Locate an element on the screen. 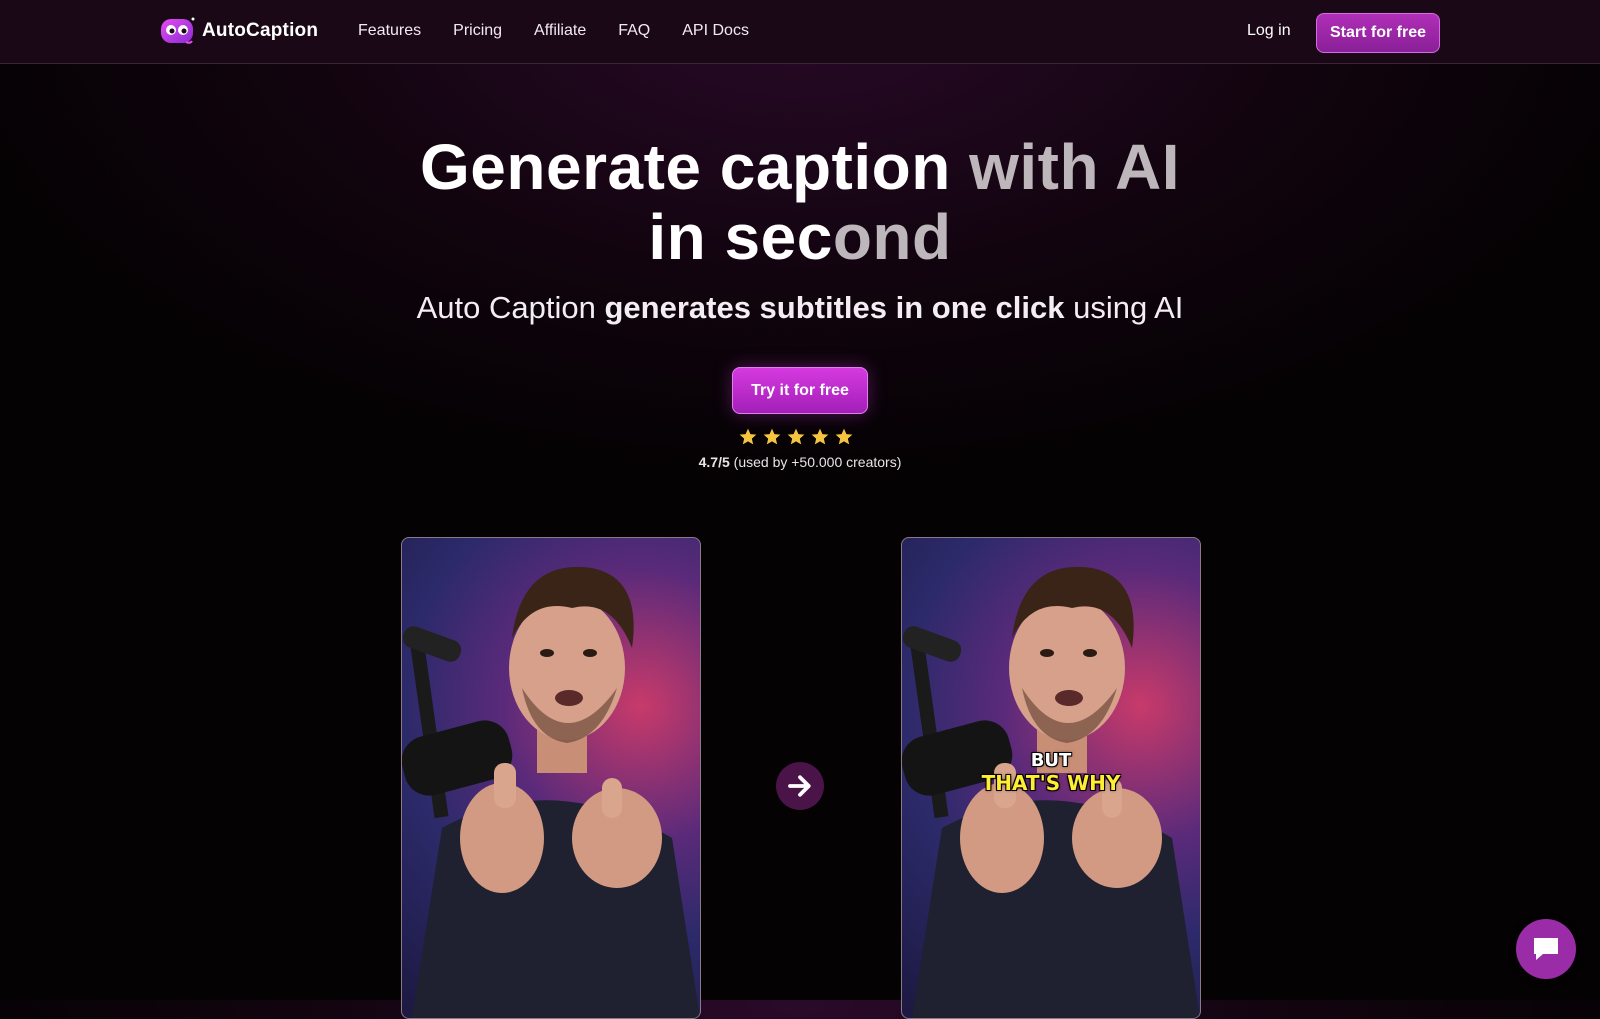  nav-links: Features Pricing Affiliate FAQ API Docs is located at coordinates (569, 31).